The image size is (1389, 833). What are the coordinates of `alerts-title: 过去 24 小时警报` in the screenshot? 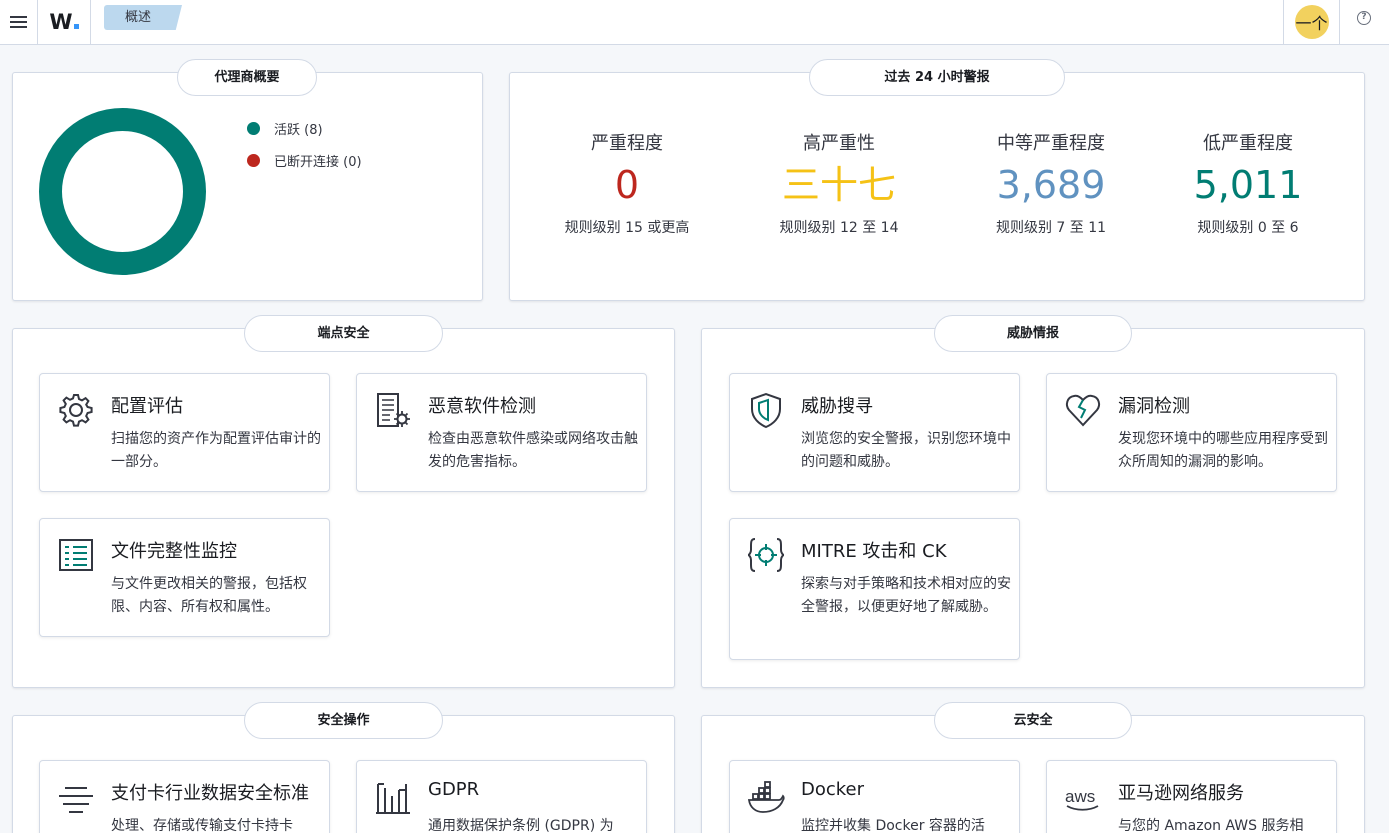 It's located at (937, 77).